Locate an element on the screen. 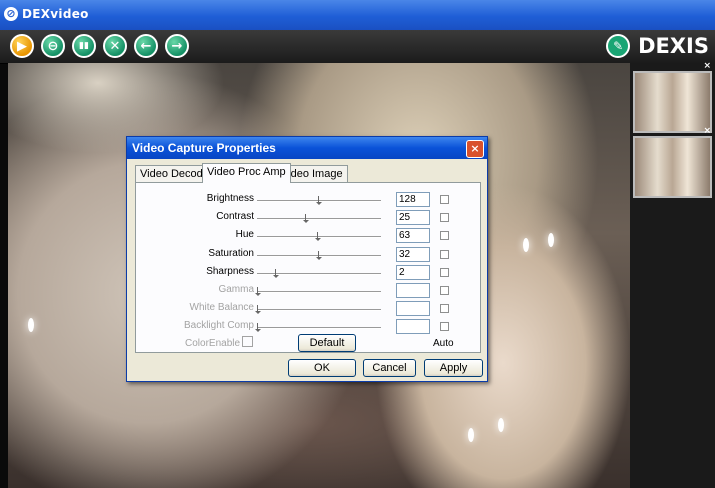  apply-button: Apply is located at coordinates (453, 368).